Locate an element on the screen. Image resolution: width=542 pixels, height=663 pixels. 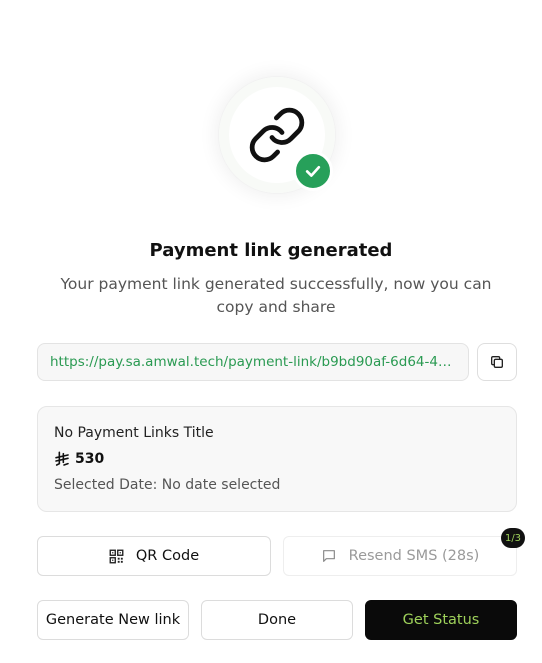
riyal-symbol-icon is located at coordinates (62, 458).